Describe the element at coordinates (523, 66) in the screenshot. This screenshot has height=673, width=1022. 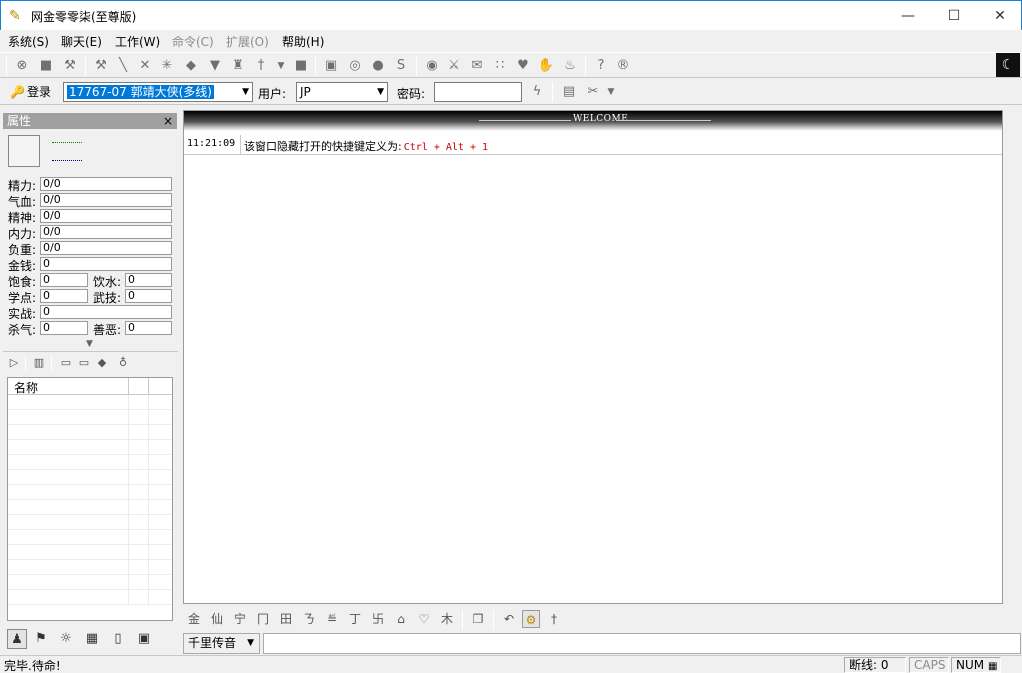
I see `shield-icon: ♥` at that location.